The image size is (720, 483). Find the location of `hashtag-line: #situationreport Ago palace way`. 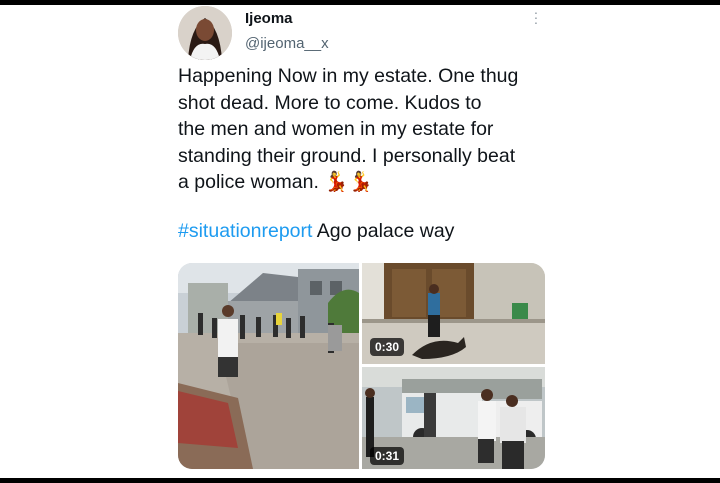

hashtag-line: #situationreport Ago palace way is located at coordinates (316, 231).